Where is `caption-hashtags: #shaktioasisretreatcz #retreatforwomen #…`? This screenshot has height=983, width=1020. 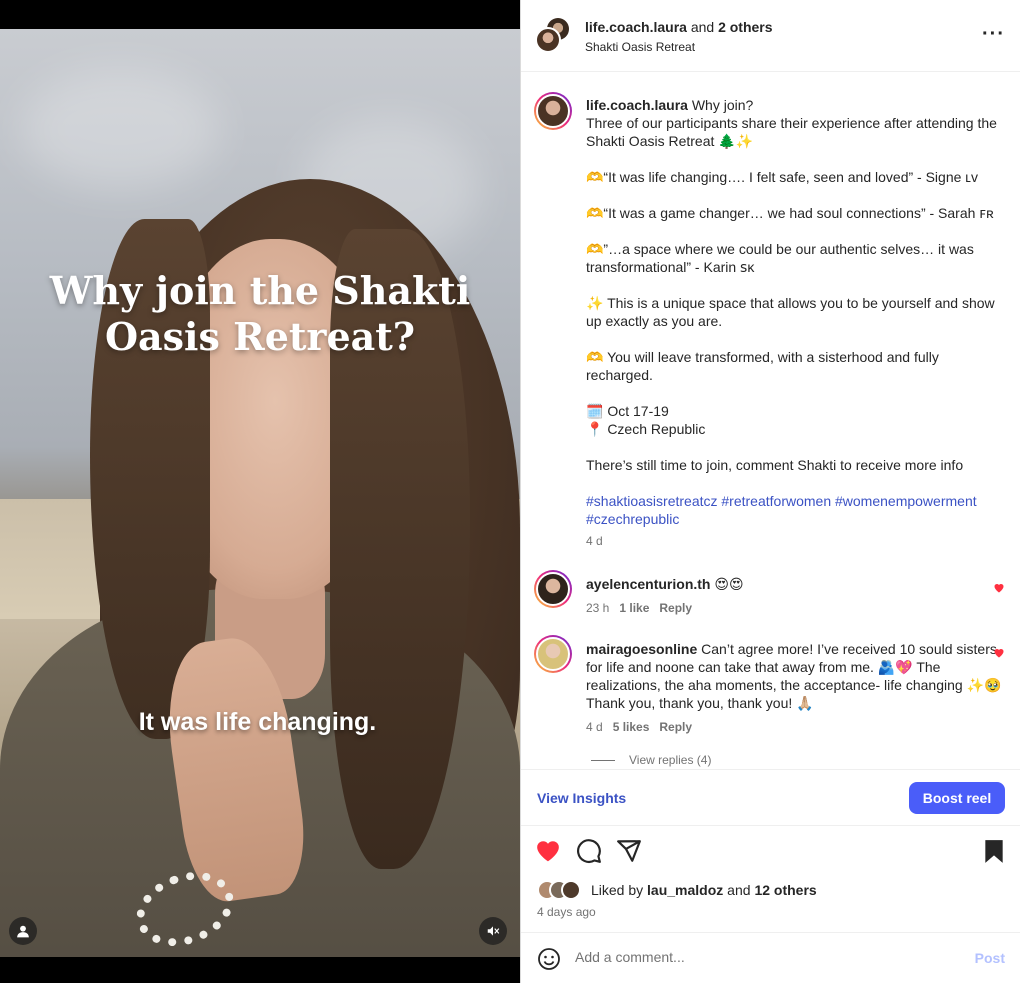 caption-hashtags: #shaktioasisretreatcz #retreatforwomen #… is located at coordinates (796, 510).